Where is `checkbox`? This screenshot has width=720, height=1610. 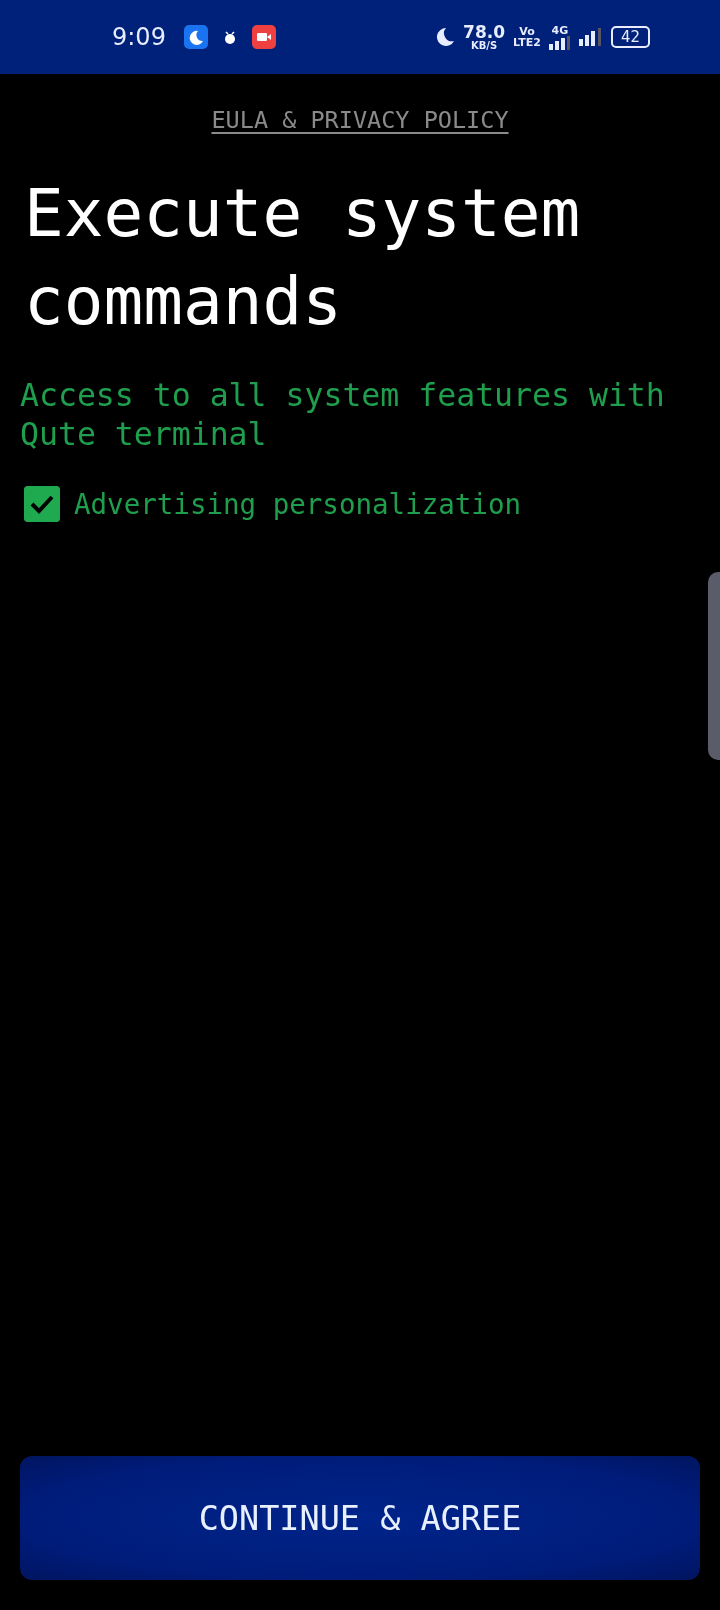
checkbox is located at coordinates (42, 504).